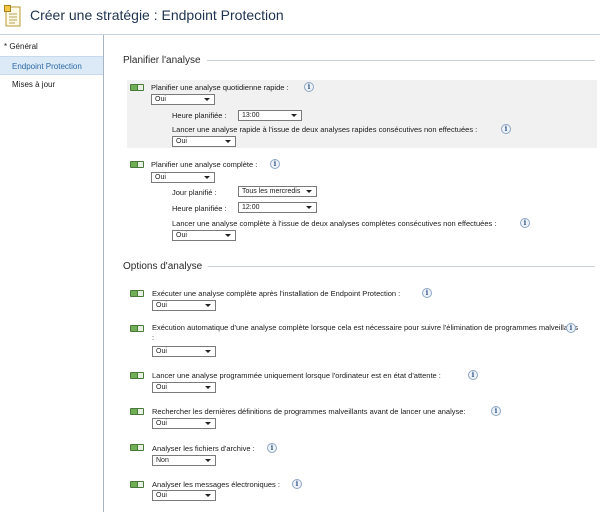  What do you see at coordinates (12, 16) in the screenshot?
I see `policy-document-icon` at bounding box center [12, 16].